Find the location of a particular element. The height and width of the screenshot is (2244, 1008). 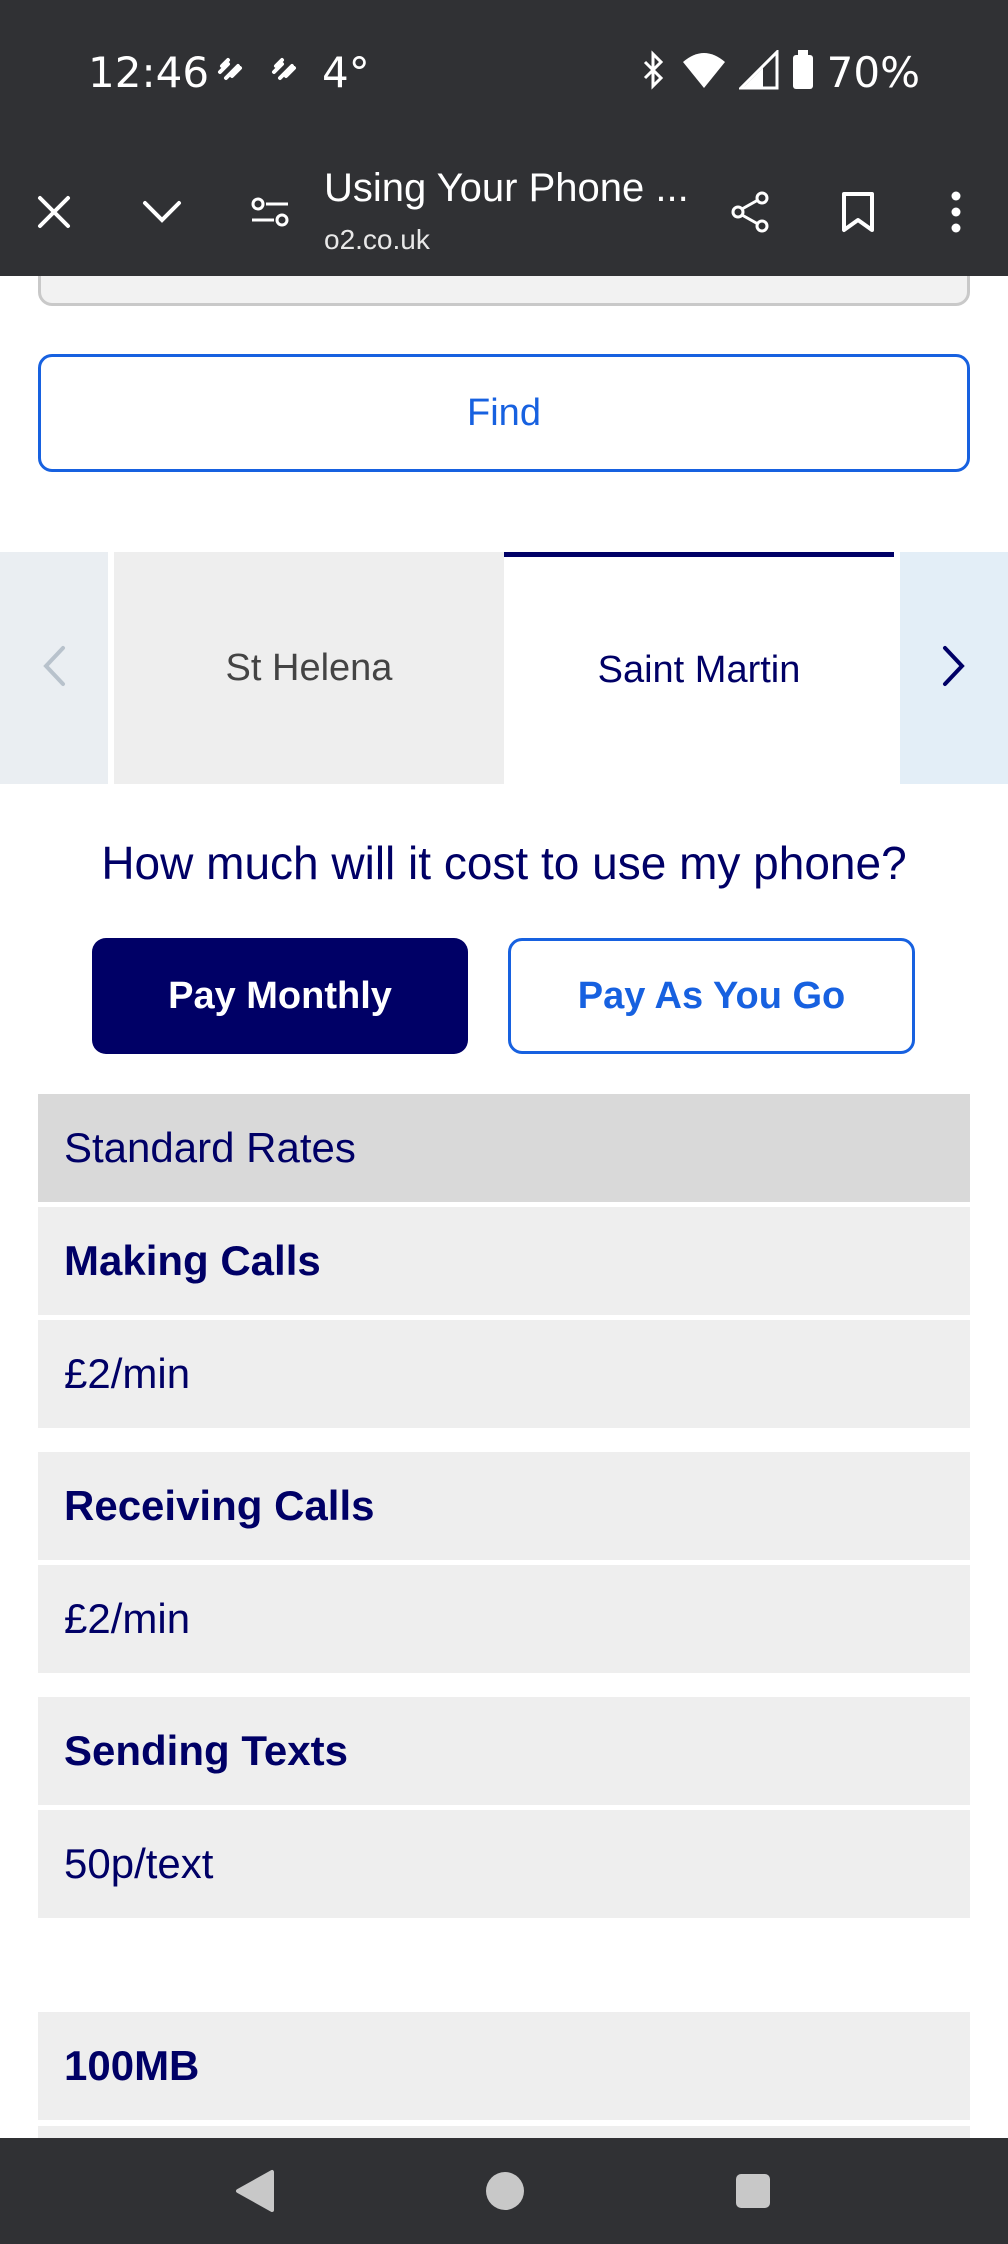

data-allowance-label: 100MB is located at coordinates (504, 2066).